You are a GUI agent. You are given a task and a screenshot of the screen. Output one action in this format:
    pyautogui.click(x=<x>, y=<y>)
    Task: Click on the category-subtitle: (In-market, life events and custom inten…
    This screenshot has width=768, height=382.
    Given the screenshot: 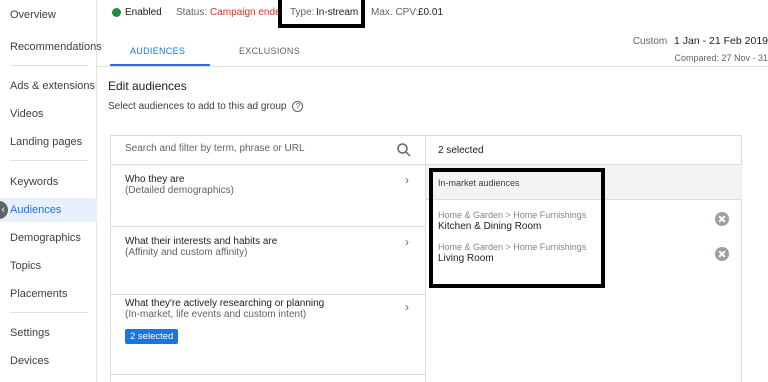 What is the action you would take?
    pyautogui.click(x=216, y=314)
    